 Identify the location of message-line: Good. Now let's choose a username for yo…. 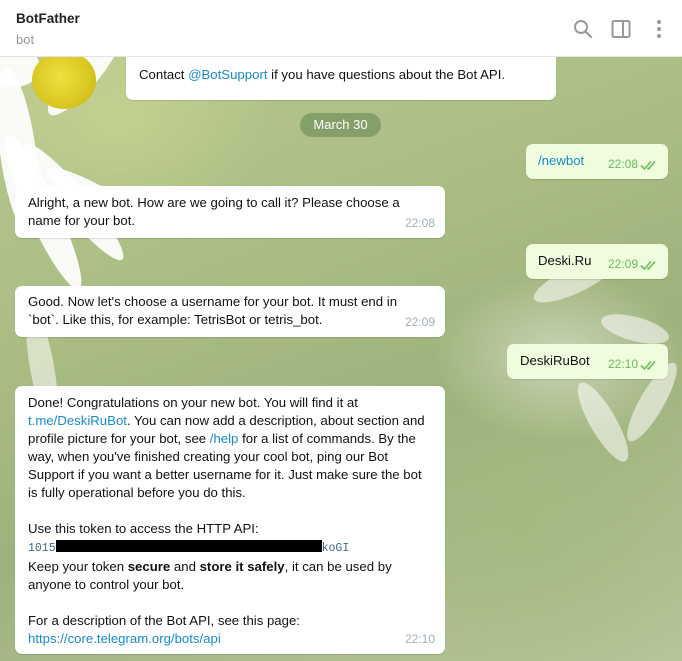
(213, 301).